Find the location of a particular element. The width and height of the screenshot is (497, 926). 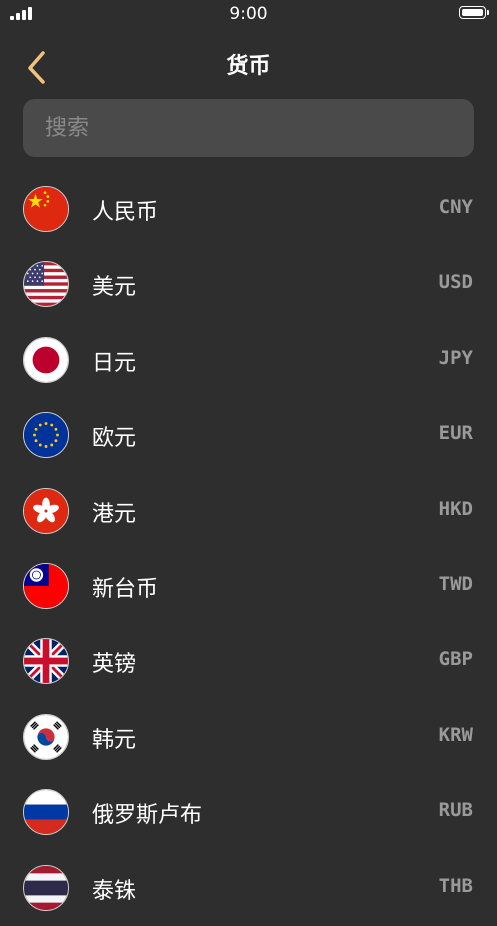

russia-flag-icon is located at coordinates (46, 812).